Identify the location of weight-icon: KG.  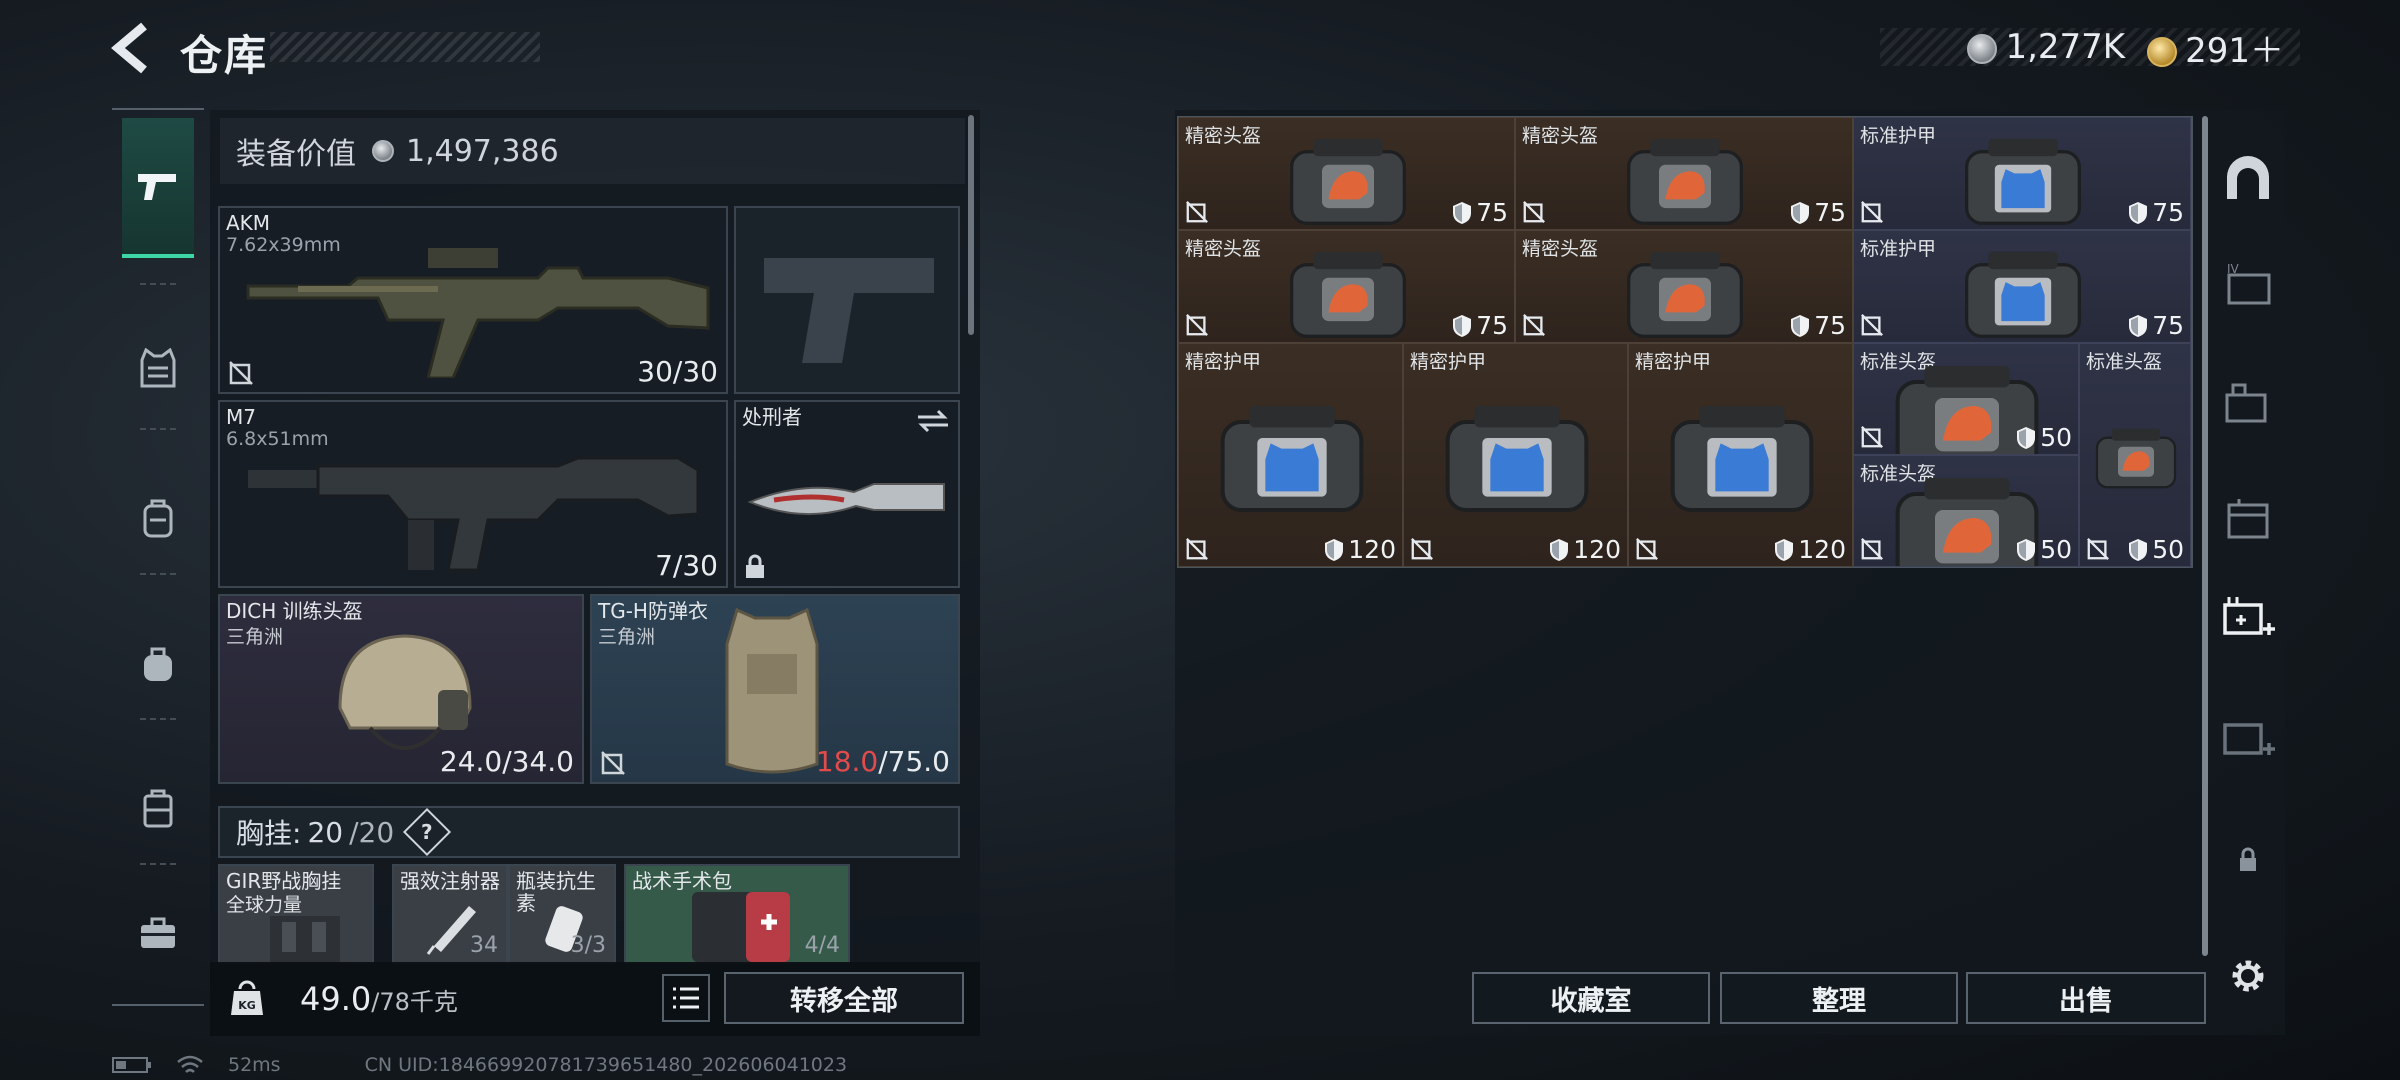
(247, 997).